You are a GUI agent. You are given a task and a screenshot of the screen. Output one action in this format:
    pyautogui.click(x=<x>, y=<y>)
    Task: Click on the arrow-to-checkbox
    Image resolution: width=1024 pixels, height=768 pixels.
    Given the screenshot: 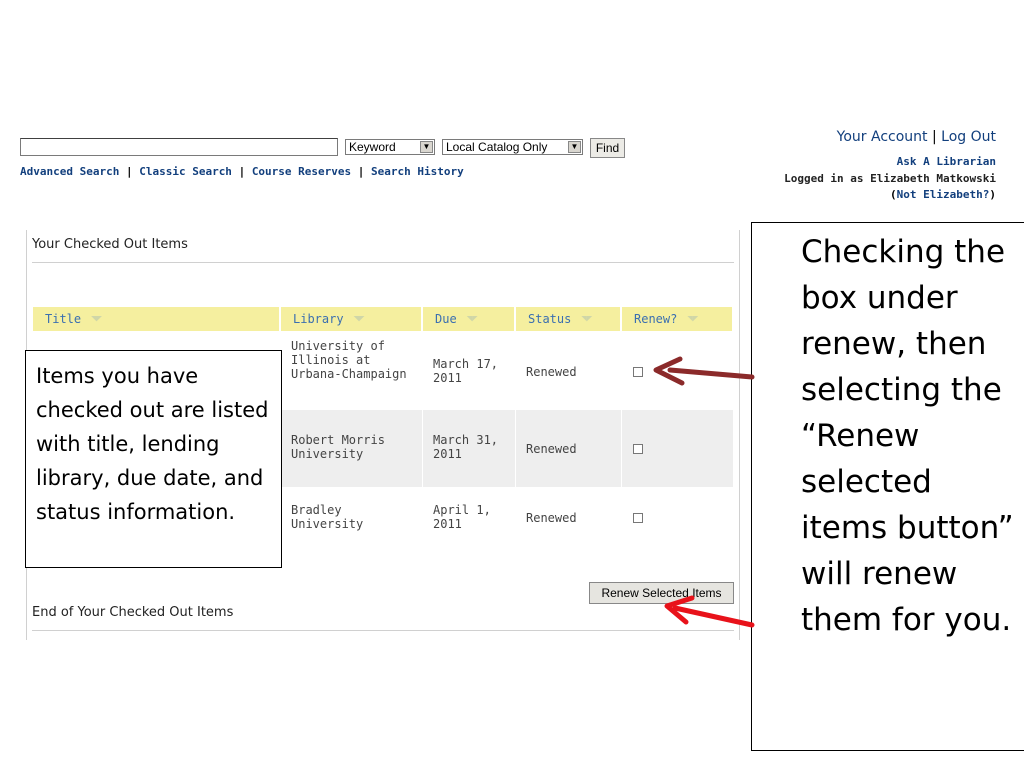 What is the action you would take?
    pyautogui.click(x=704, y=371)
    